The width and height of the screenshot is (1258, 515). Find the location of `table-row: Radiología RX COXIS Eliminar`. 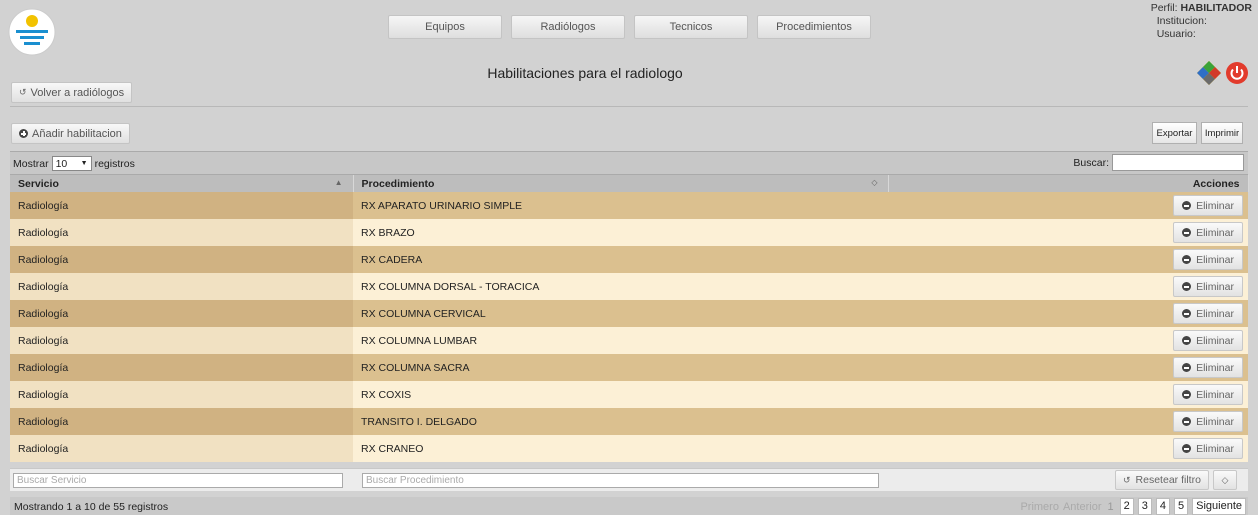

table-row: Radiología RX COXIS Eliminar is located at coordinates (629, 394).